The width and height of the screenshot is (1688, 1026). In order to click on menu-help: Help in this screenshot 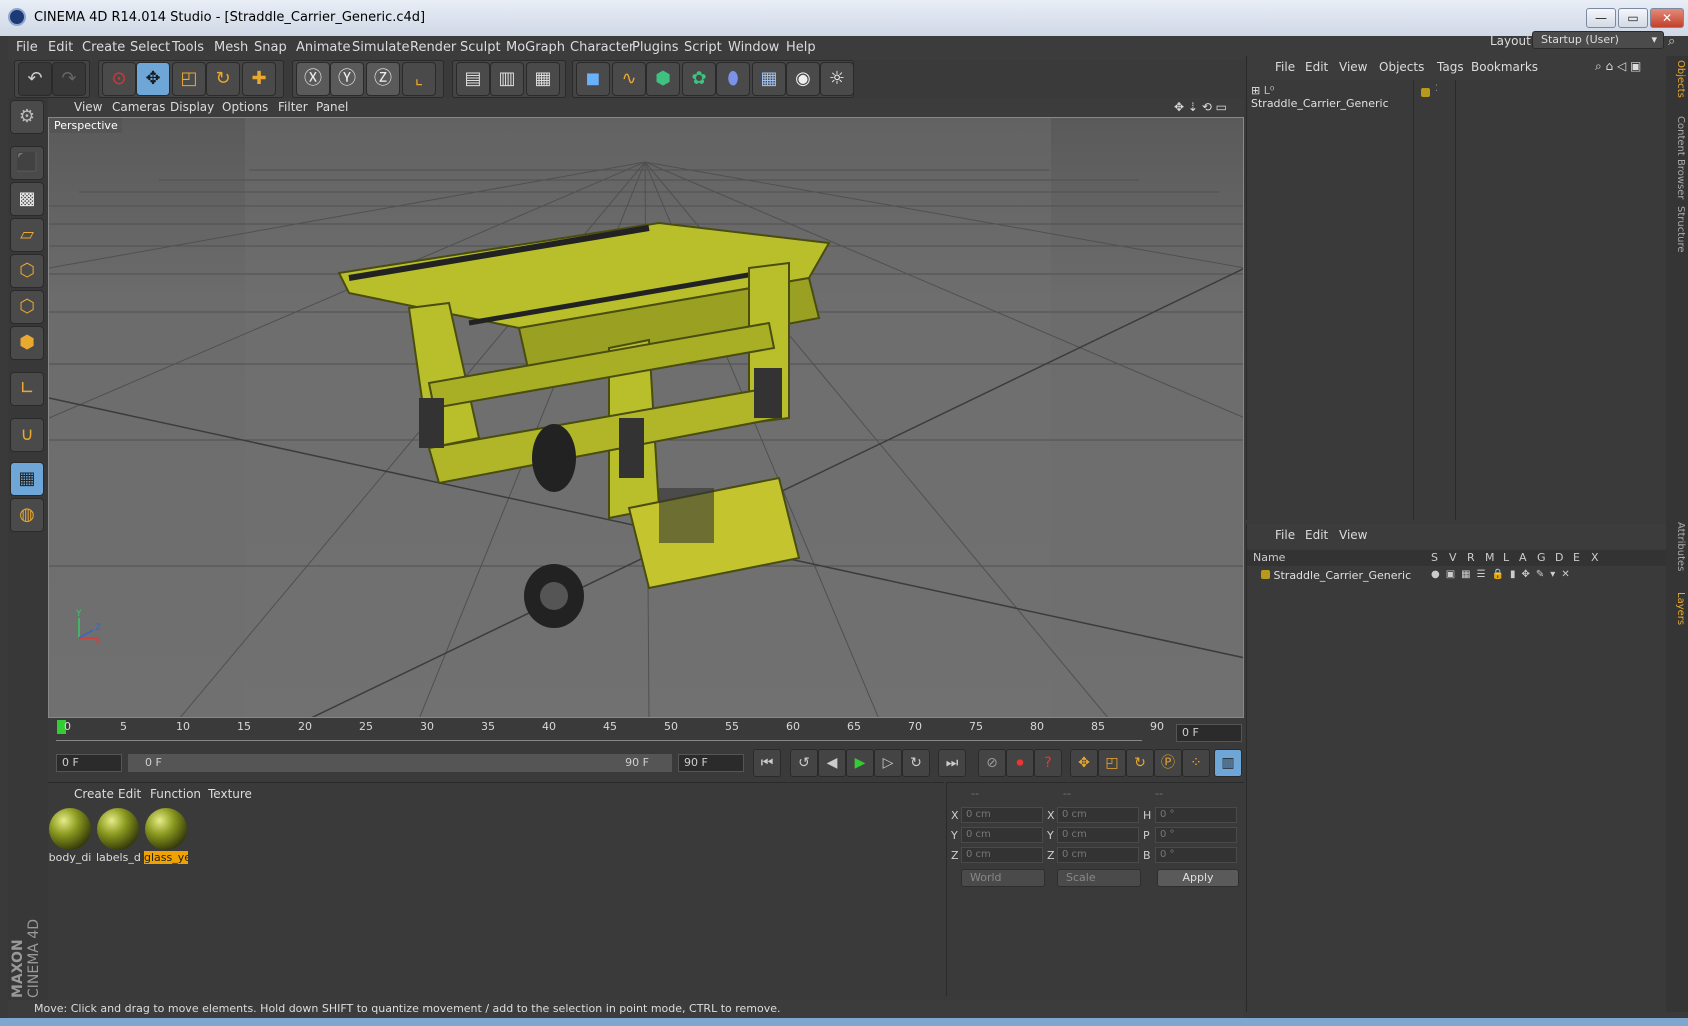, I will do `click(801, 47)`.